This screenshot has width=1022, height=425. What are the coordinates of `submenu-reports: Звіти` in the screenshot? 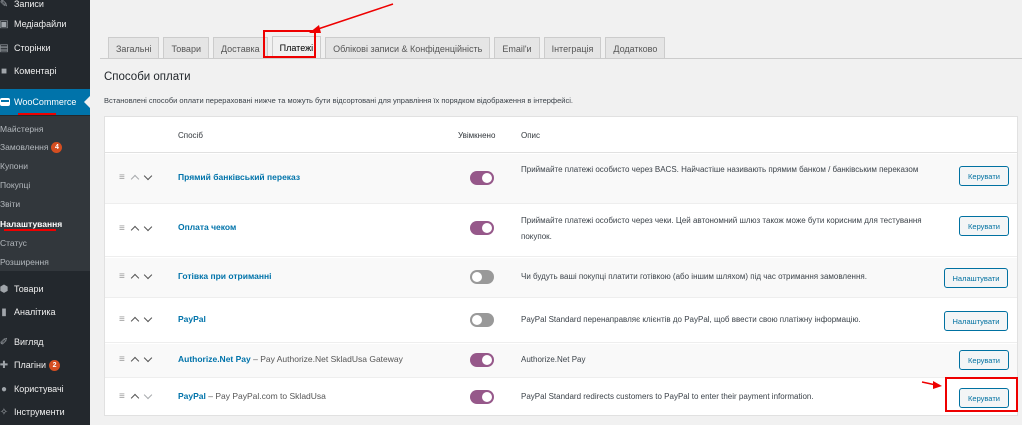 It's located at (45, 204).